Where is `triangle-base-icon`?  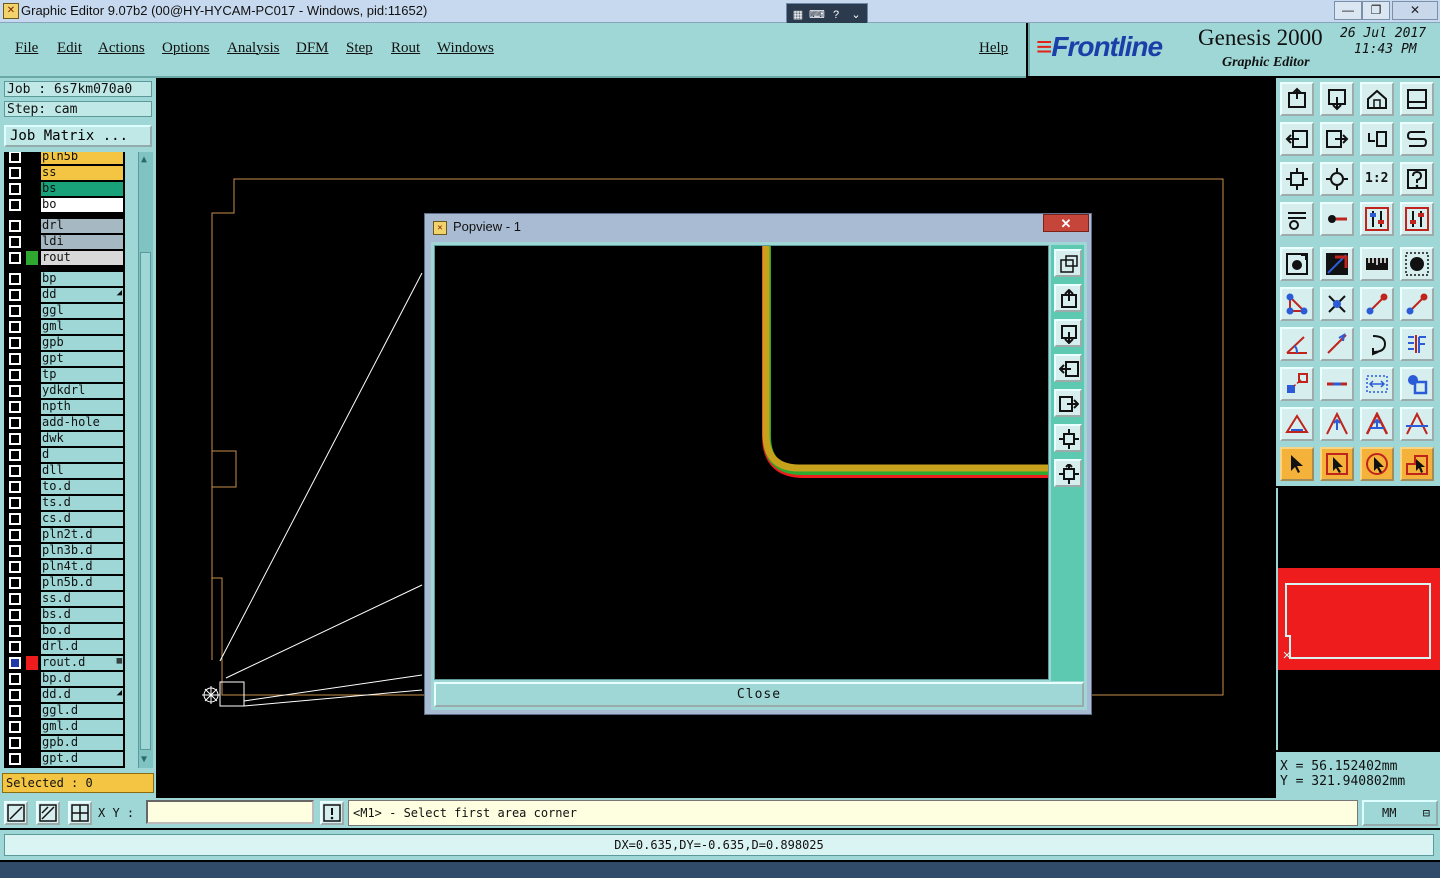
triangle-base-icon is located at coordinates (1417, 424).